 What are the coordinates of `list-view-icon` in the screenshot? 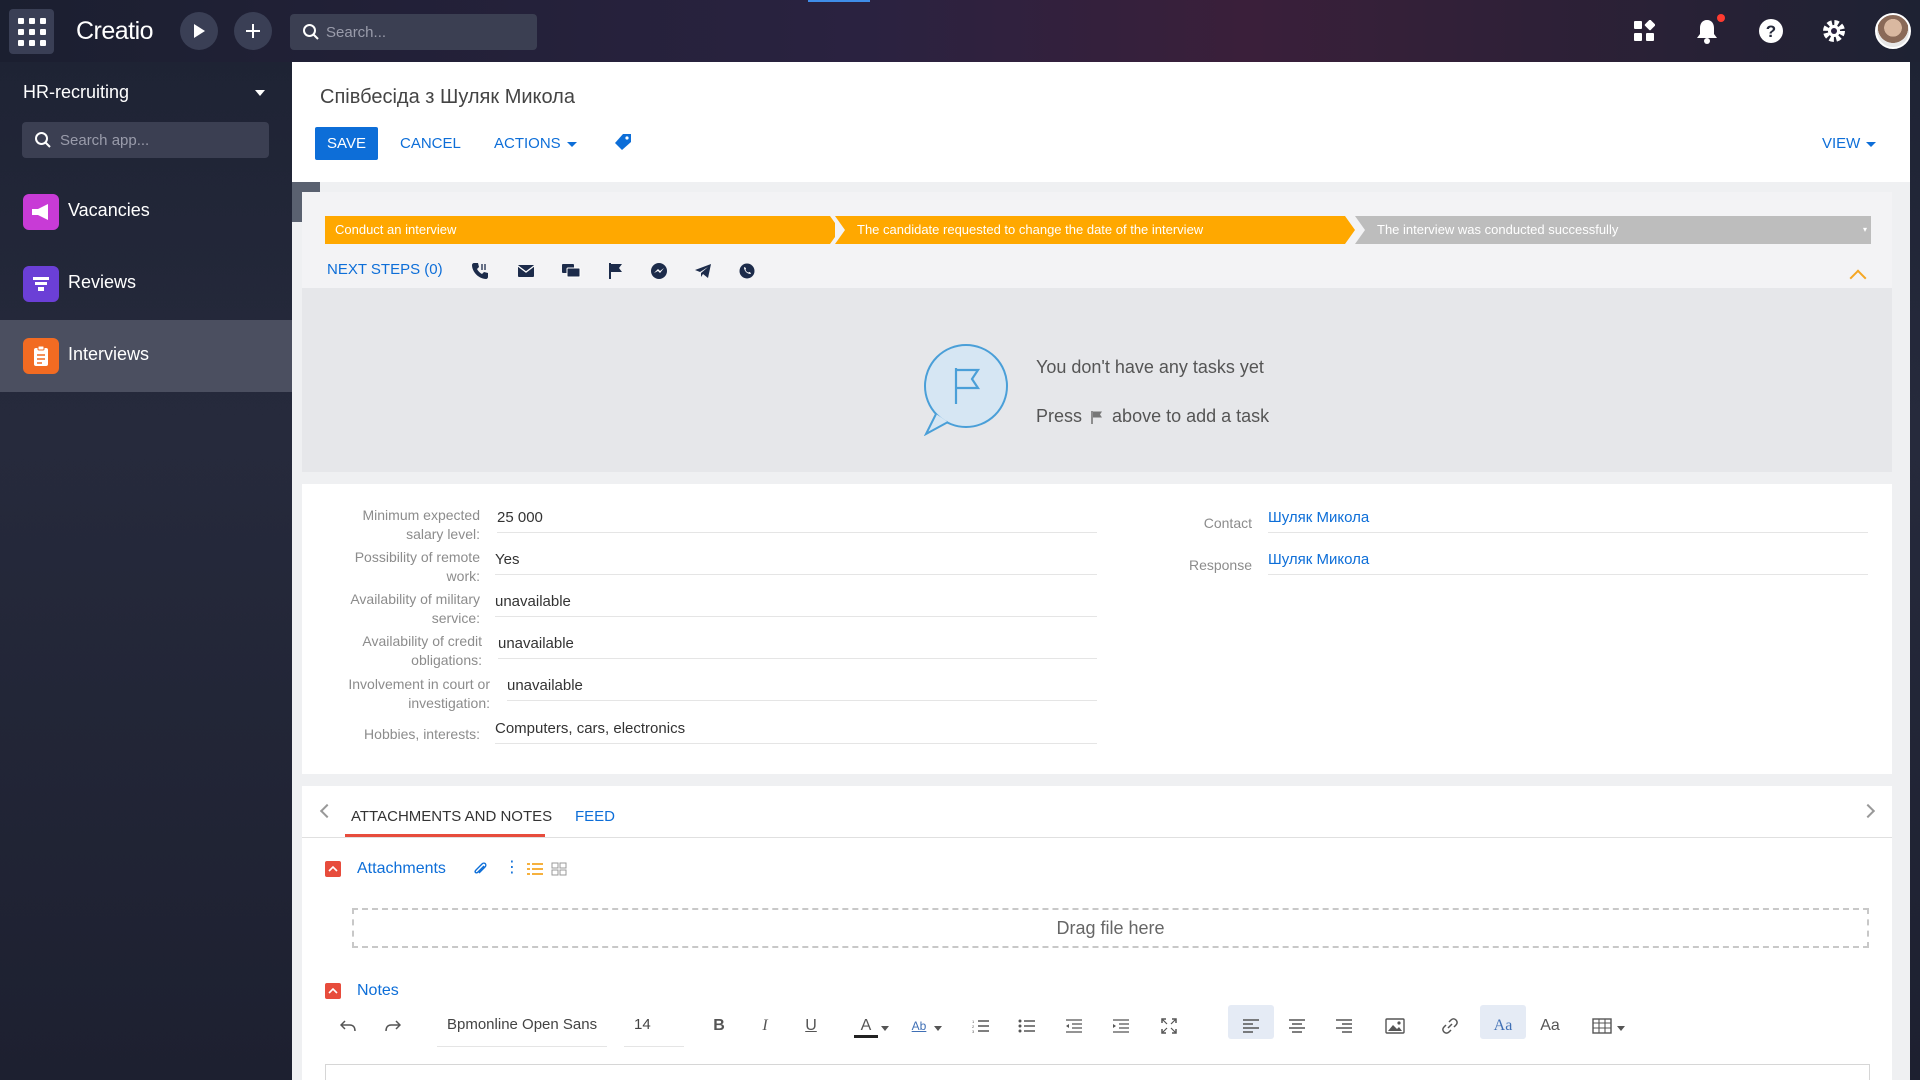 It's located at (535, 871).